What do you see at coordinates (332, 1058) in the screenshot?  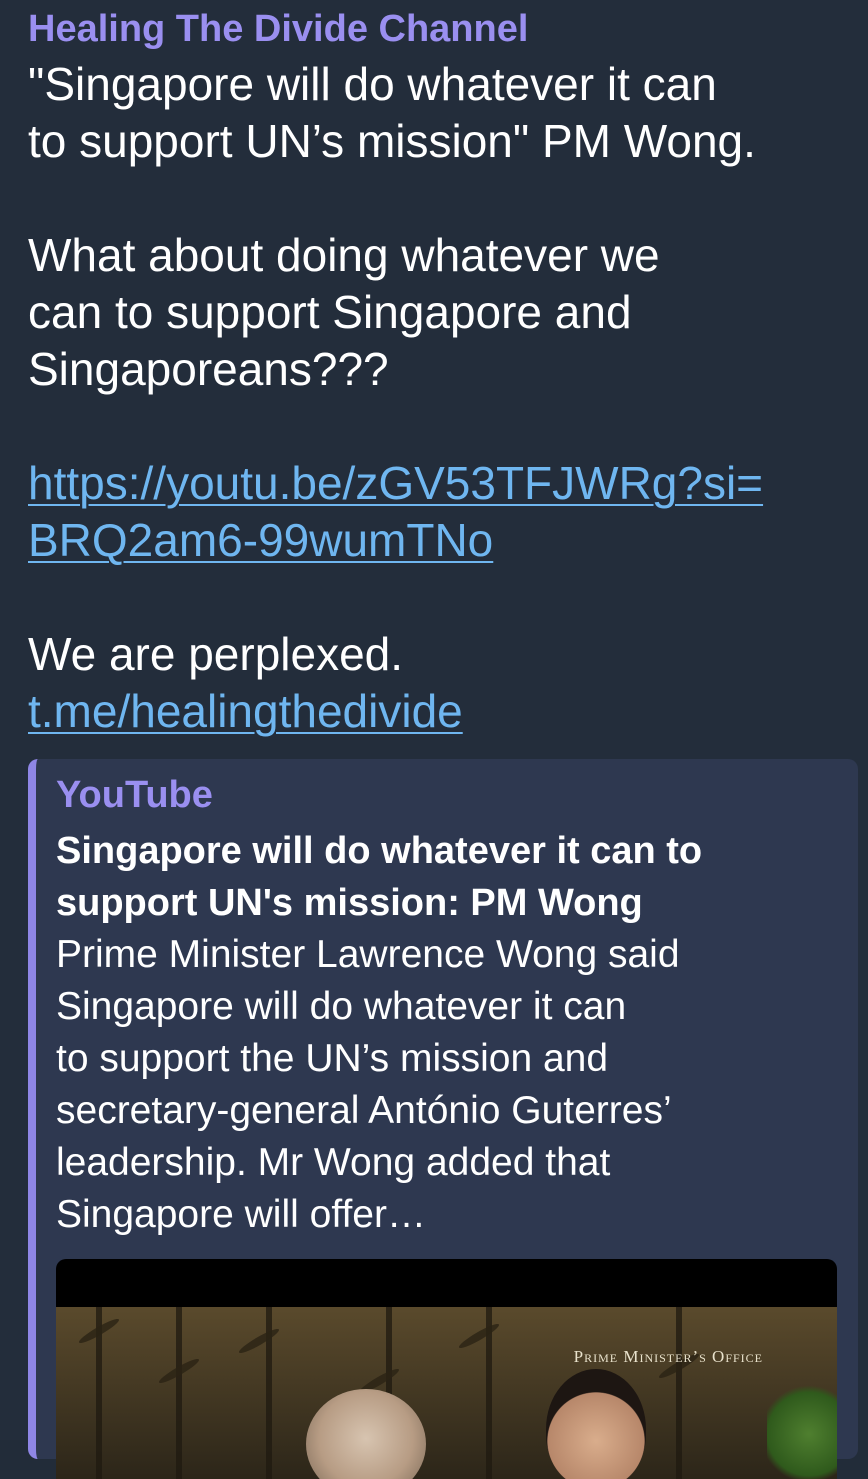 I see `preview-desc-line: to support the UN’s mission and` at bounding box center [332, 1058].